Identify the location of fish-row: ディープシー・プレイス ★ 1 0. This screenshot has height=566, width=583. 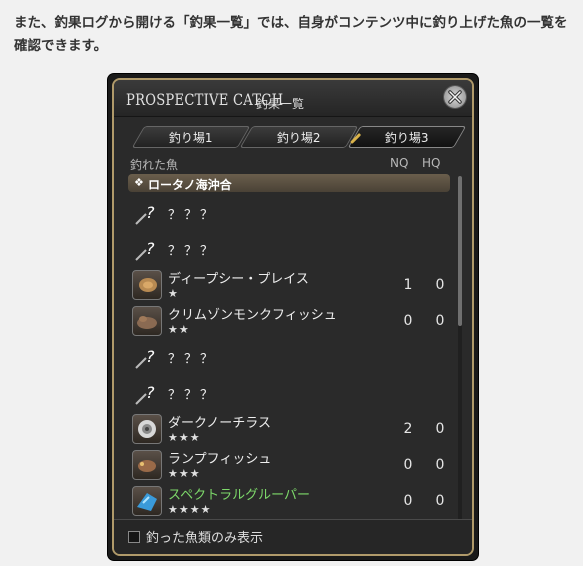
(288, 286).